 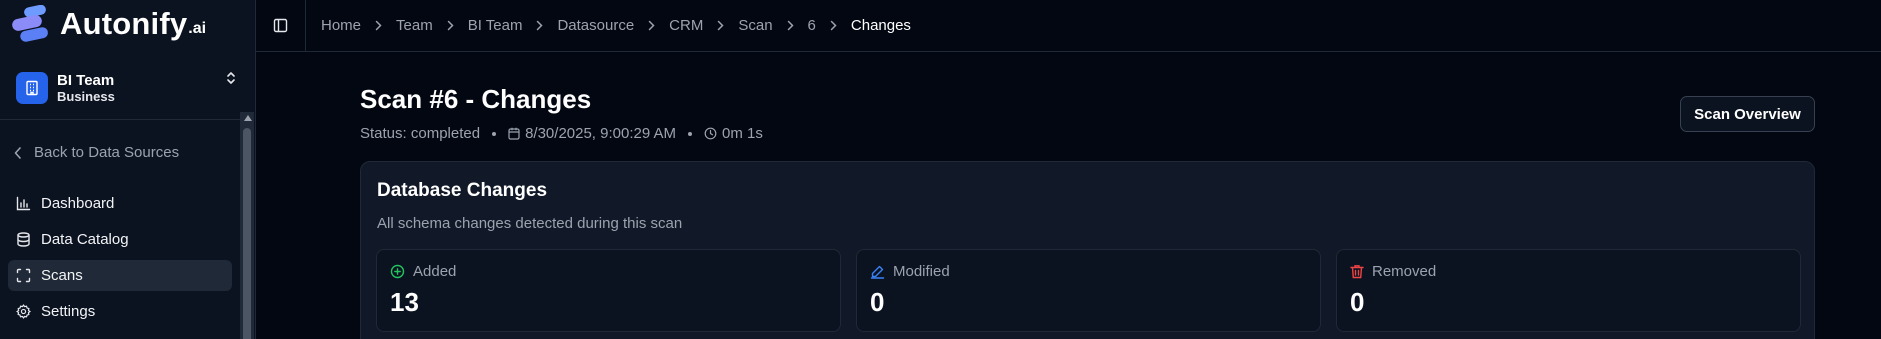 What do you see at coordinates (107, 152) in the screenshot?
I see `back-link-label: Back to Data Sources` at bounding box center [107, 152].